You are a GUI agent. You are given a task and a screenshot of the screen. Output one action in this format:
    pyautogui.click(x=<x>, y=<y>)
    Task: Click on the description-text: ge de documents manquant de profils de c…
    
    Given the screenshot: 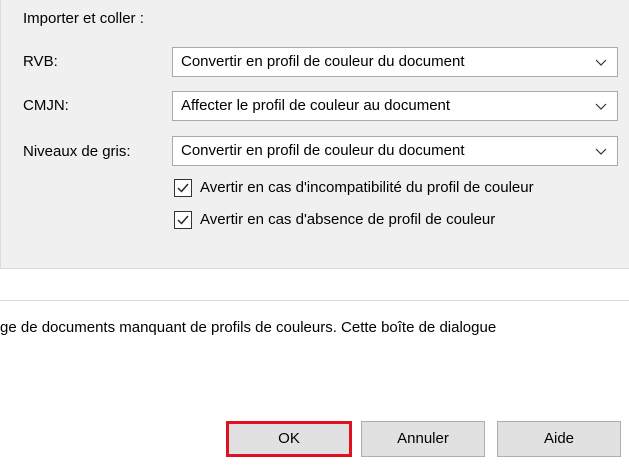 What is the action you would take?
    pyautogui.click(x=248, y=327)
    